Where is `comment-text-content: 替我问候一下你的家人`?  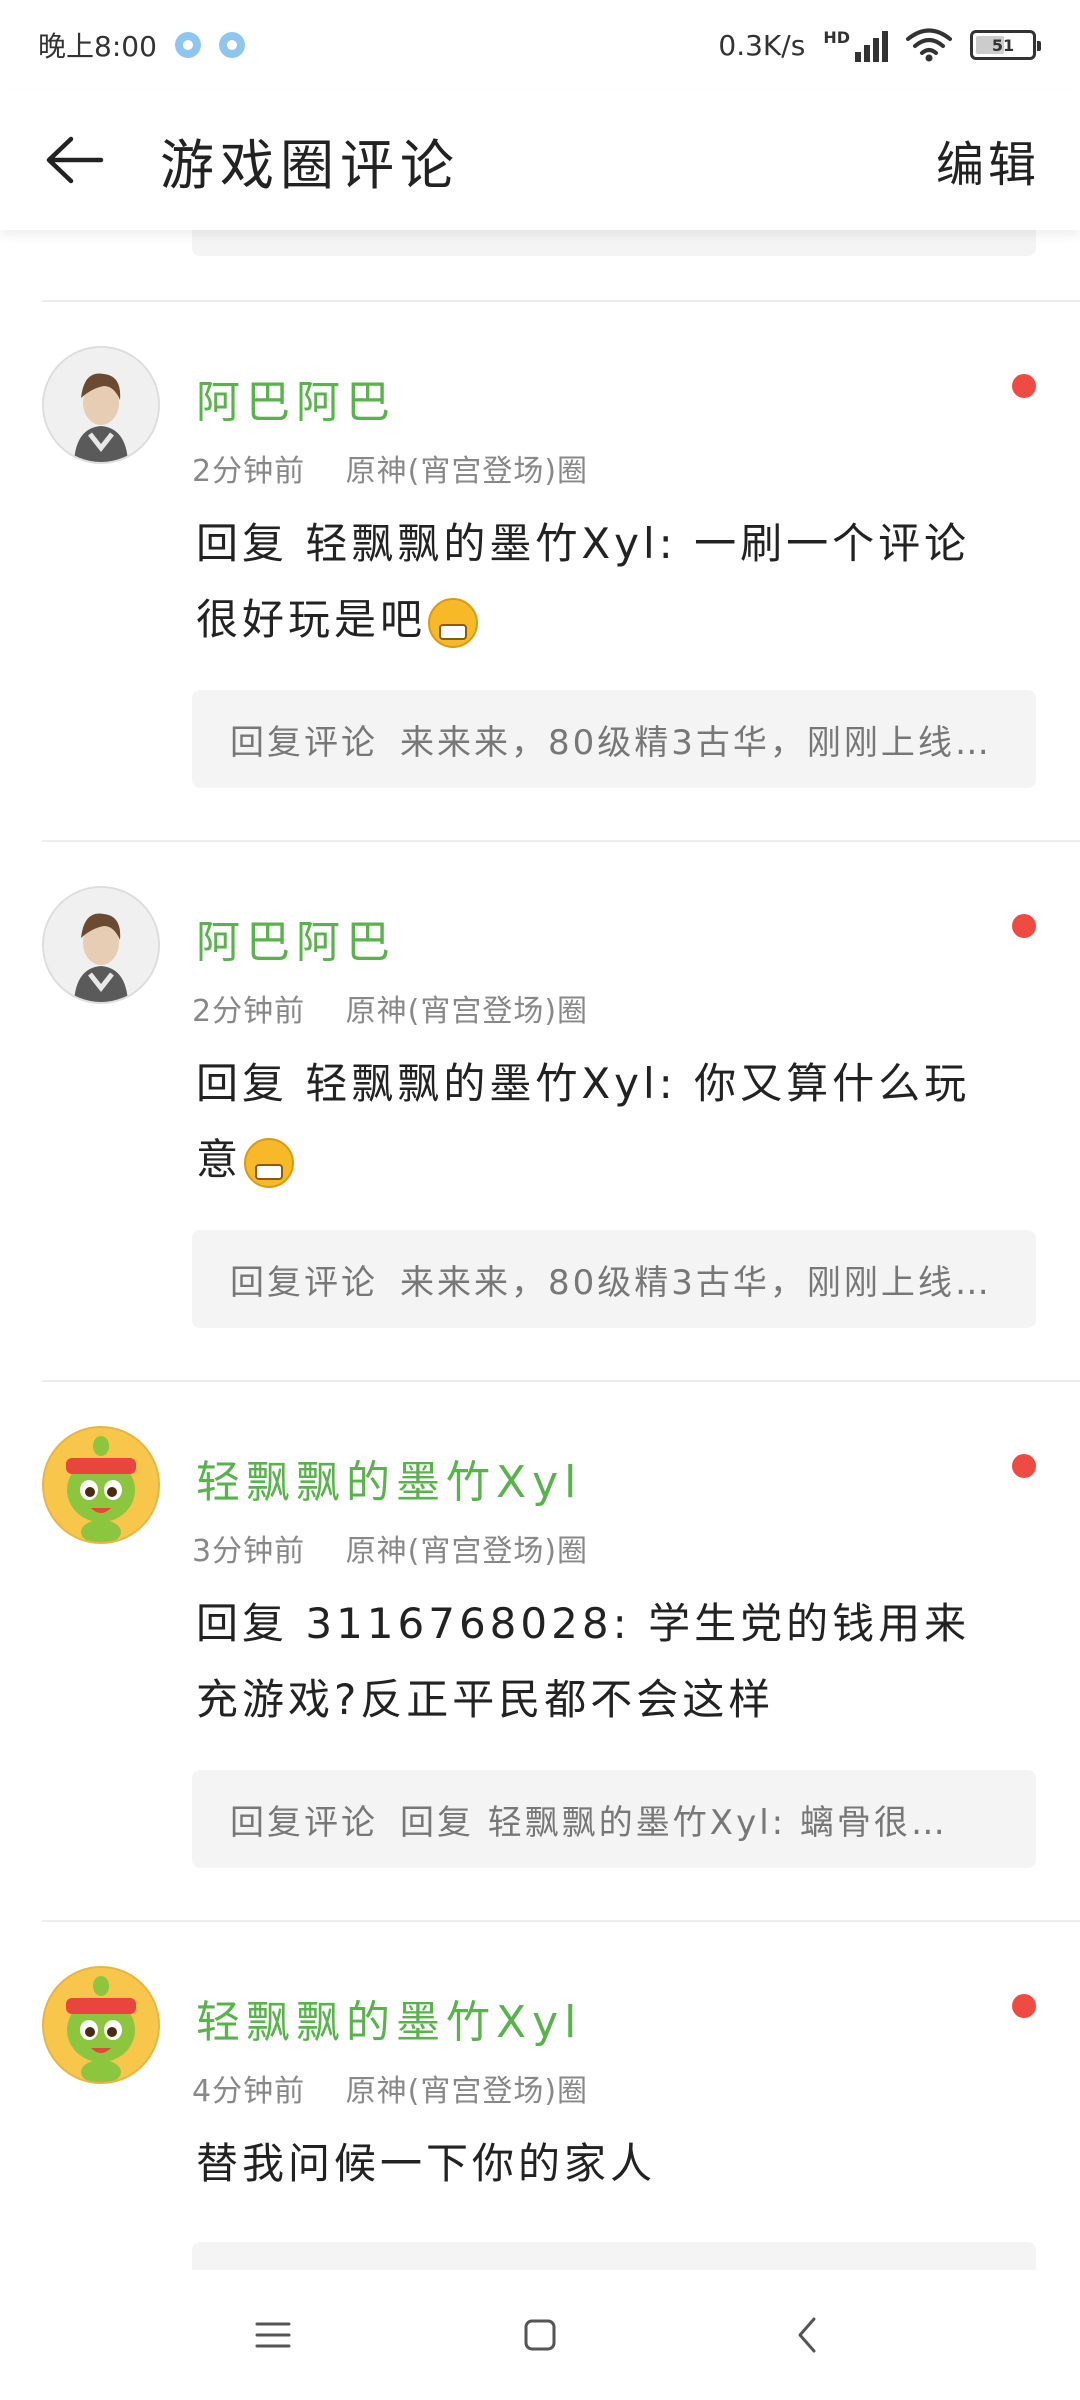
comment-text-content: 替我问候一下你的家人 is located at coordinates (426, 2163).